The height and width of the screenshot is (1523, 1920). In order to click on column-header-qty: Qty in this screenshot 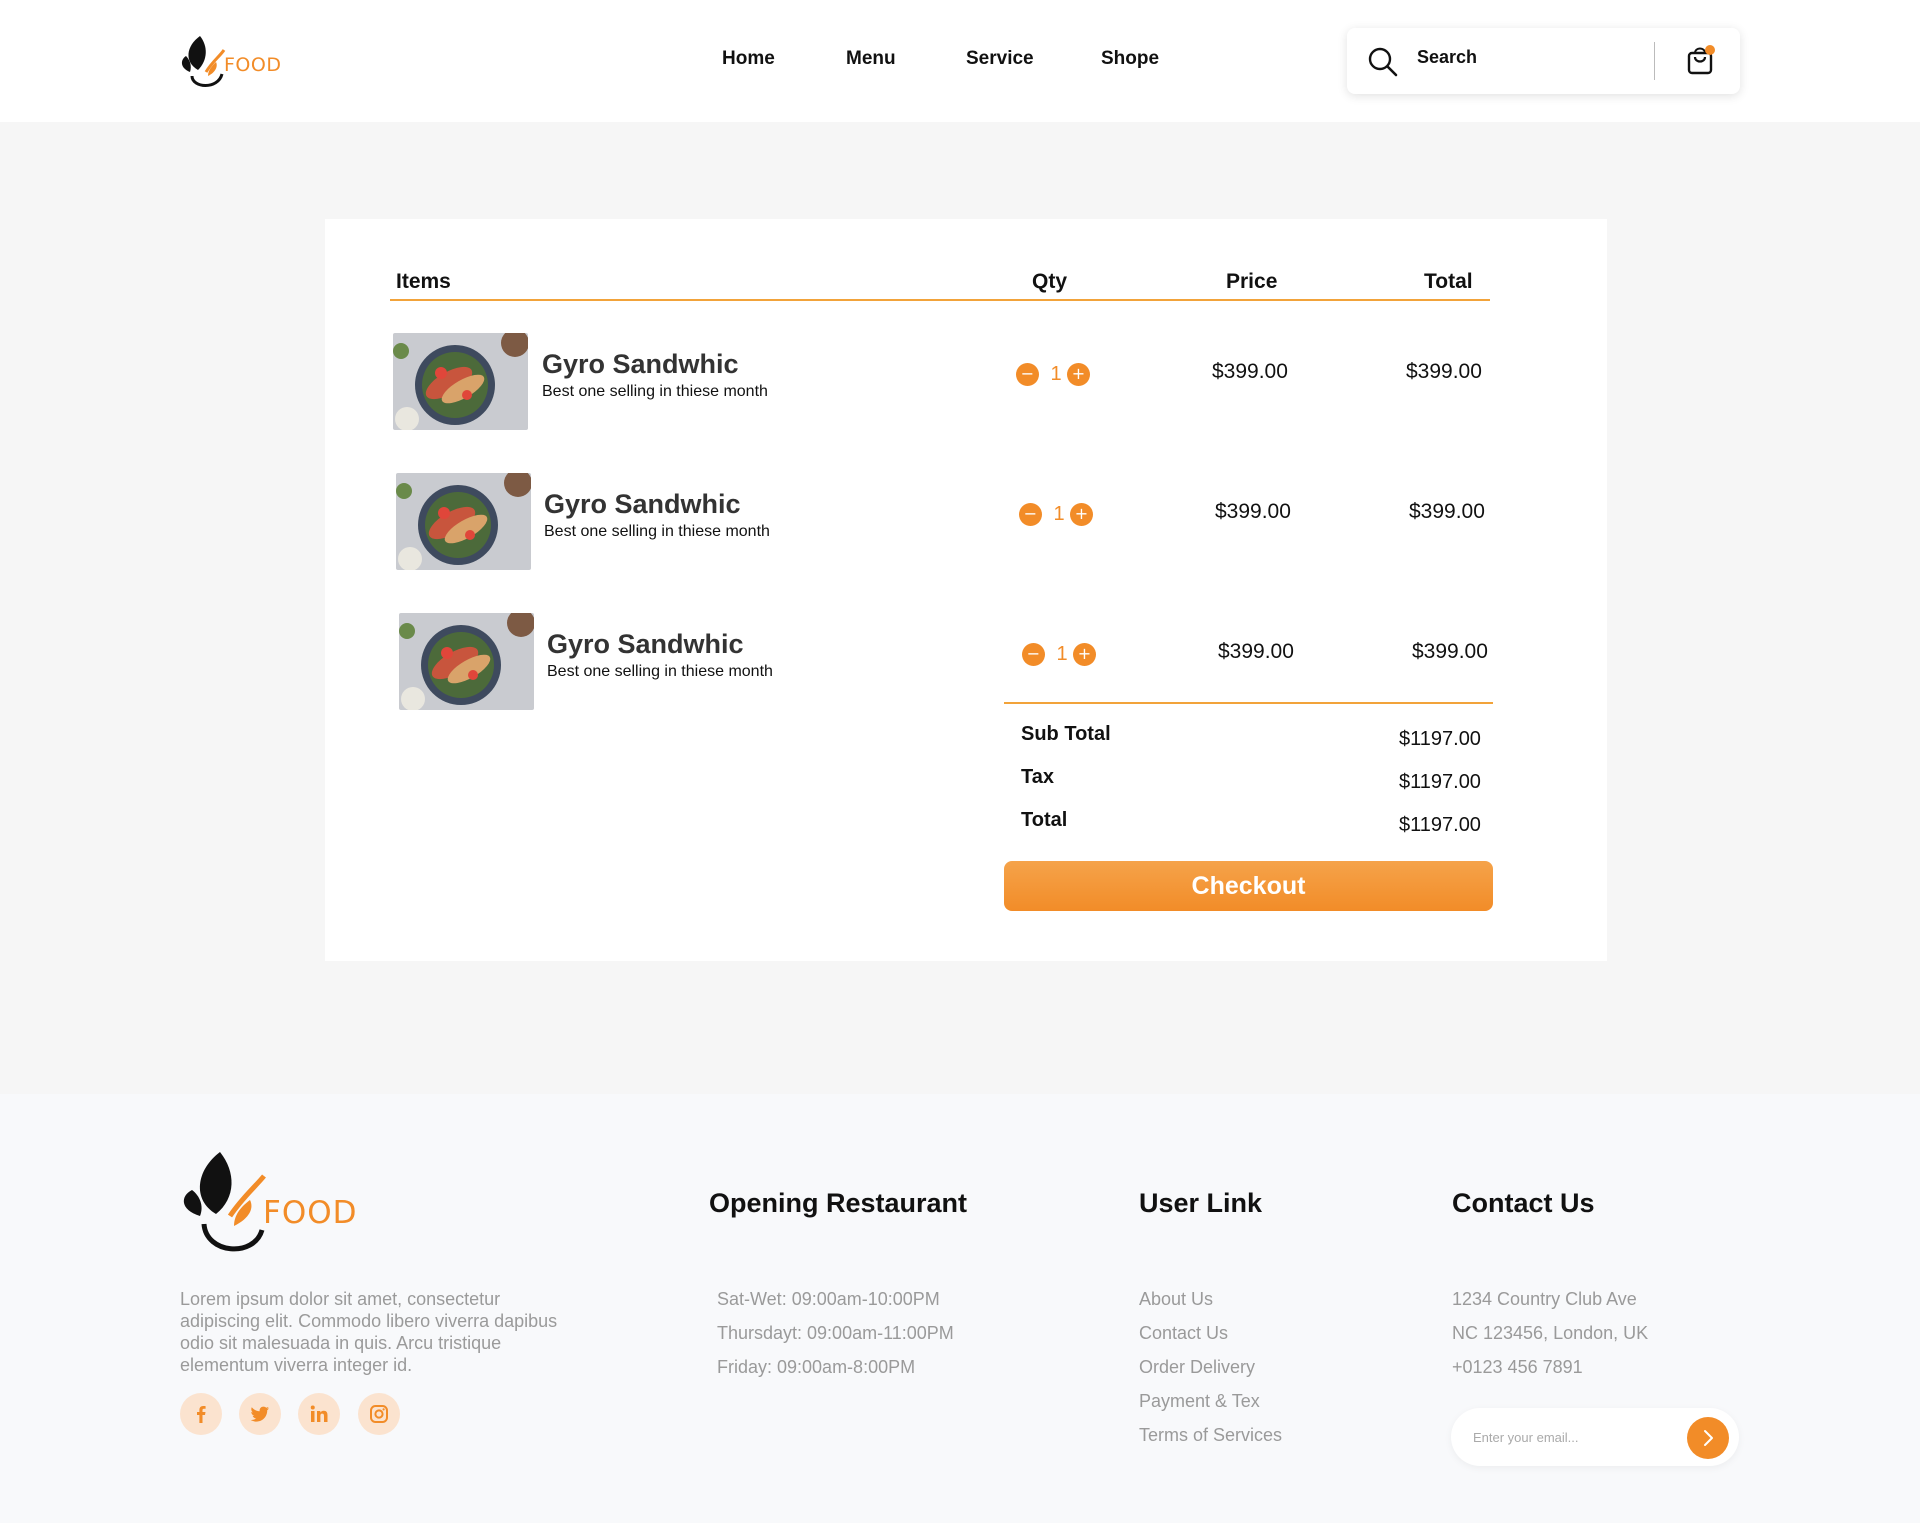, I will do `click(1050, 281)`.